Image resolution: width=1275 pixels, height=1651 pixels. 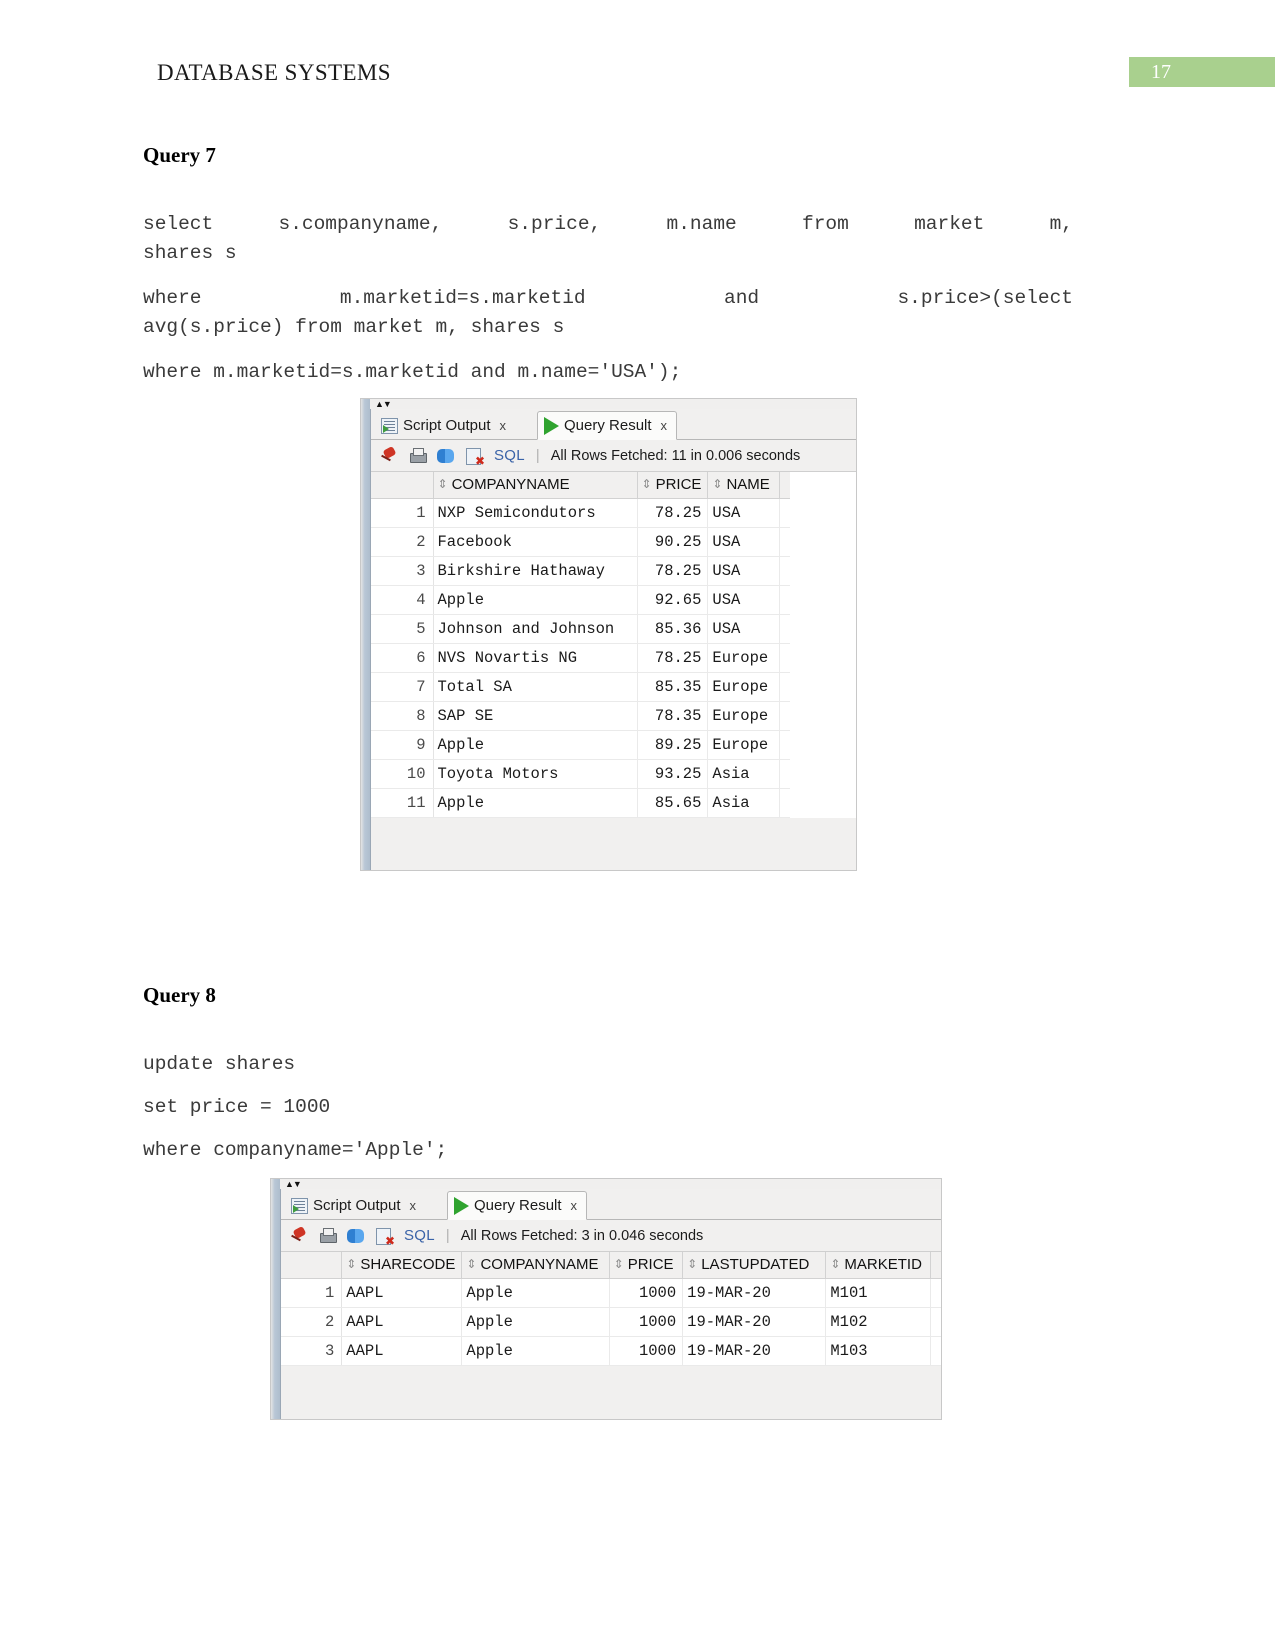 What do you see at coordinates (535, 541) in the screenshot?
I see `cell-companyname: Facebook` at bounding box center [535, 541].